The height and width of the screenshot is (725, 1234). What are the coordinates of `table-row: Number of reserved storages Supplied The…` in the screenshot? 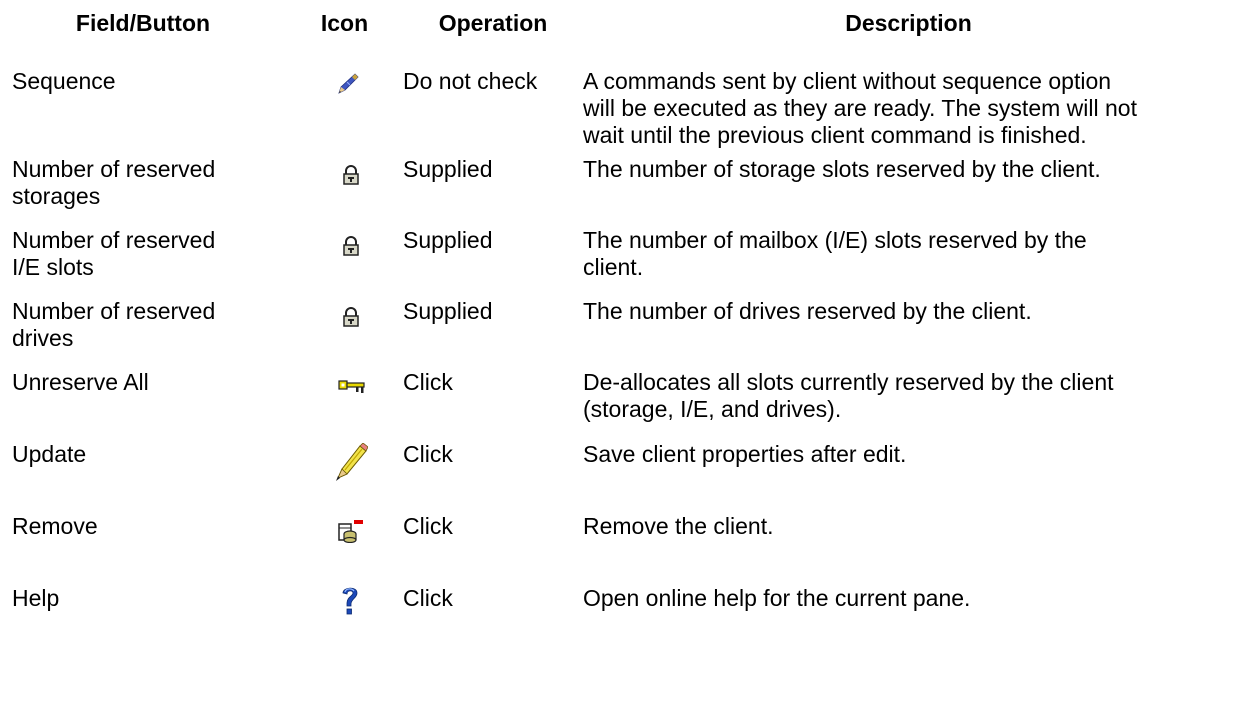 It's located at (617, 191).